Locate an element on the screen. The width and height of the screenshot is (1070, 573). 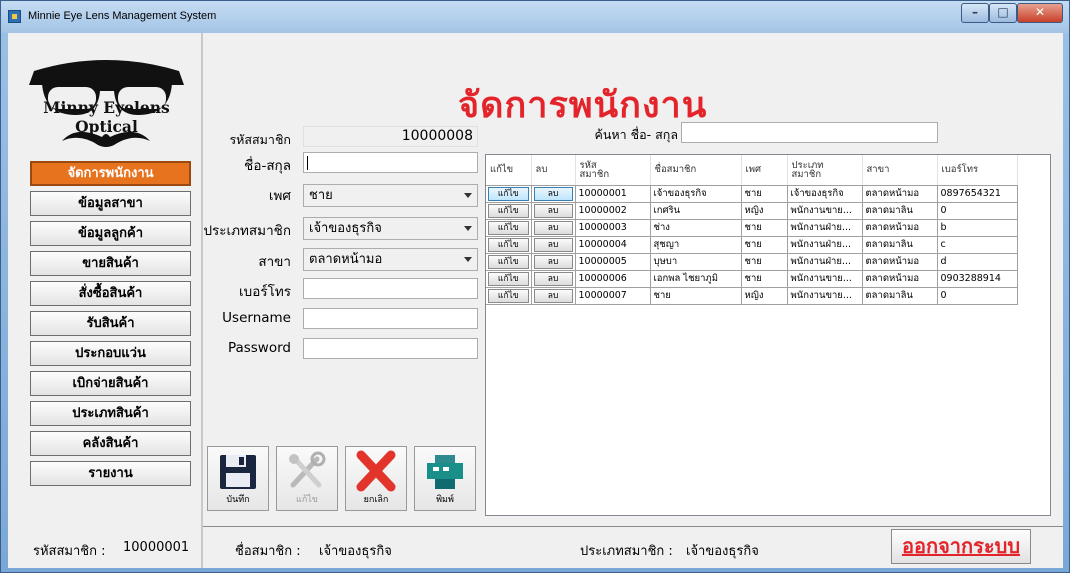
row-member-name: เกศริน is located at coordinates (696, 211).